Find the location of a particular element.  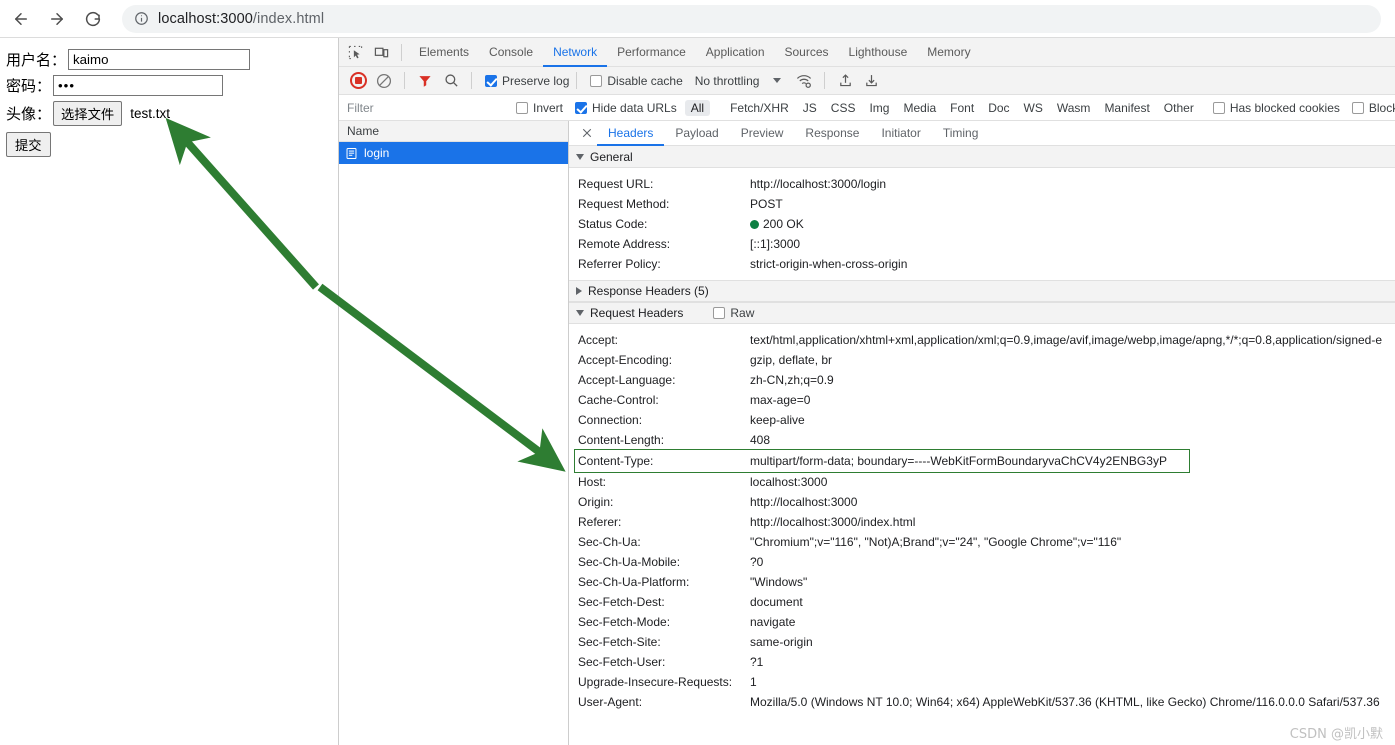

password-input is located at coordinates (138, 85).